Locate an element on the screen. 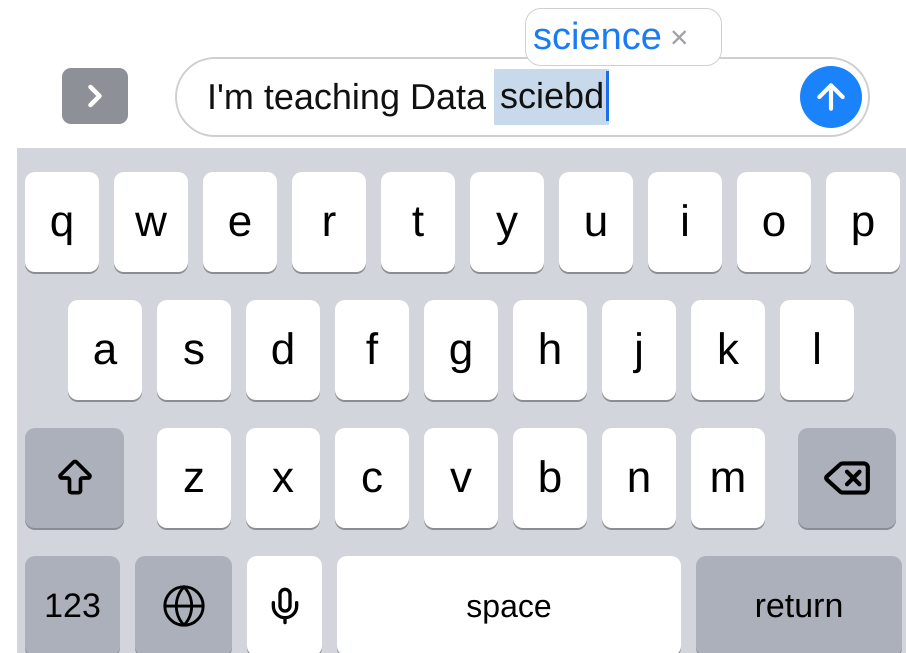 Image resolution: width=906 pixels, height=653 pixels. letter-key: v is located at coordinates (461, 478).